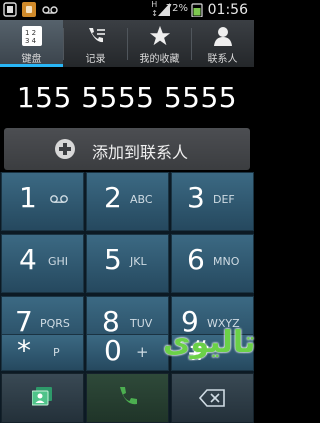 This screenshot has height=423, width=320. I want to click on call-button, so click(127, 398).